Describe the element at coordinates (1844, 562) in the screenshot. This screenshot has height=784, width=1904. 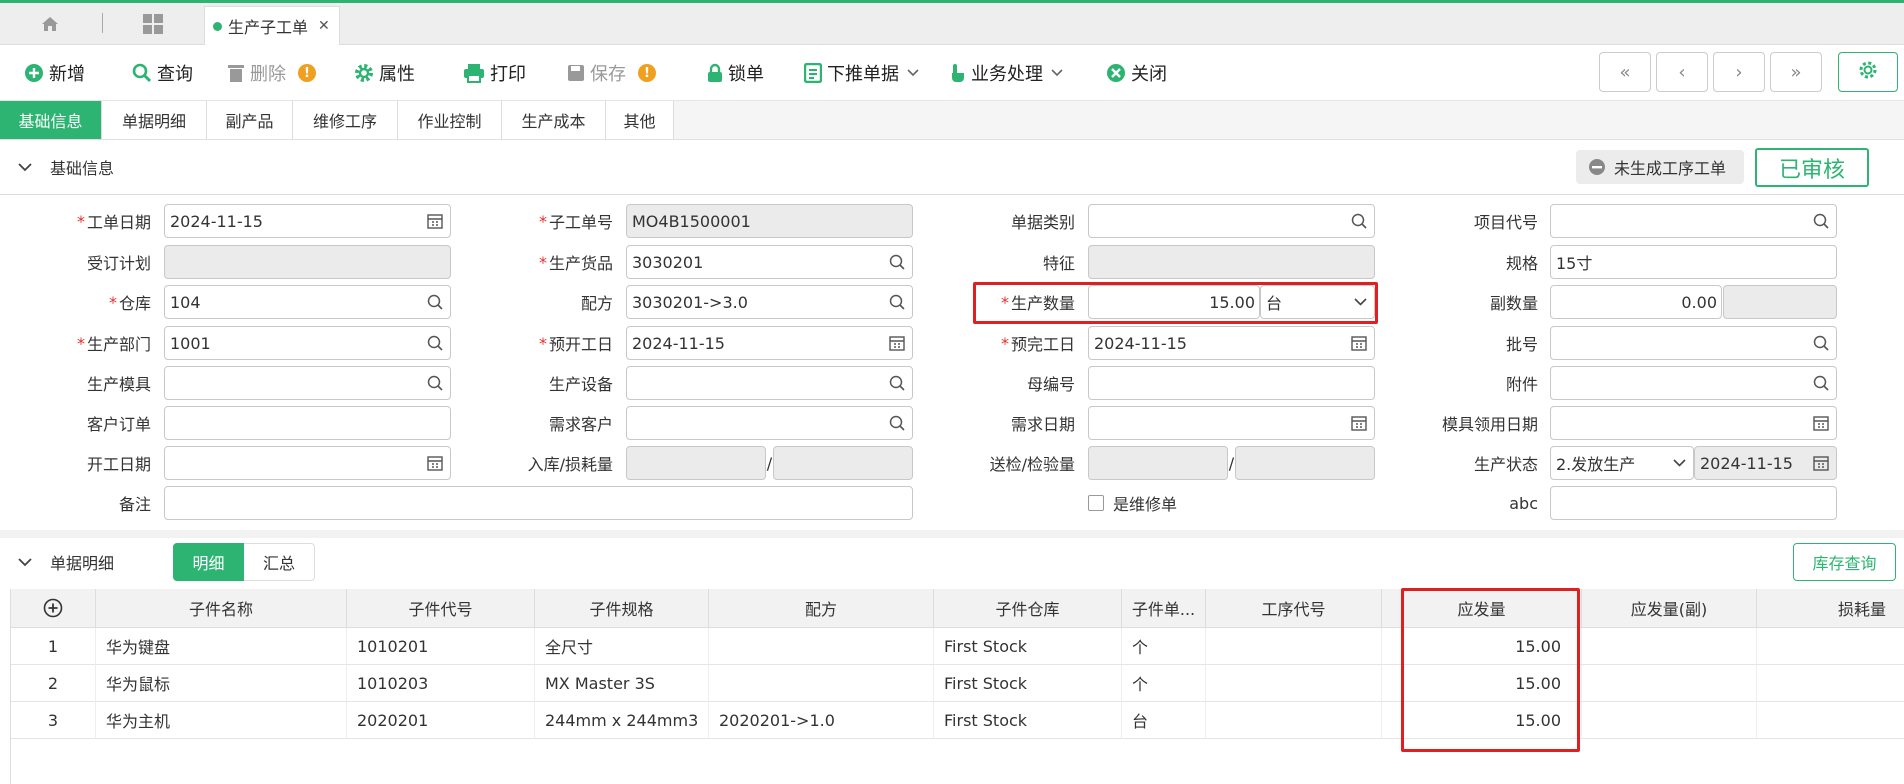
I see `stock-query-button: 库存查询` at that location.